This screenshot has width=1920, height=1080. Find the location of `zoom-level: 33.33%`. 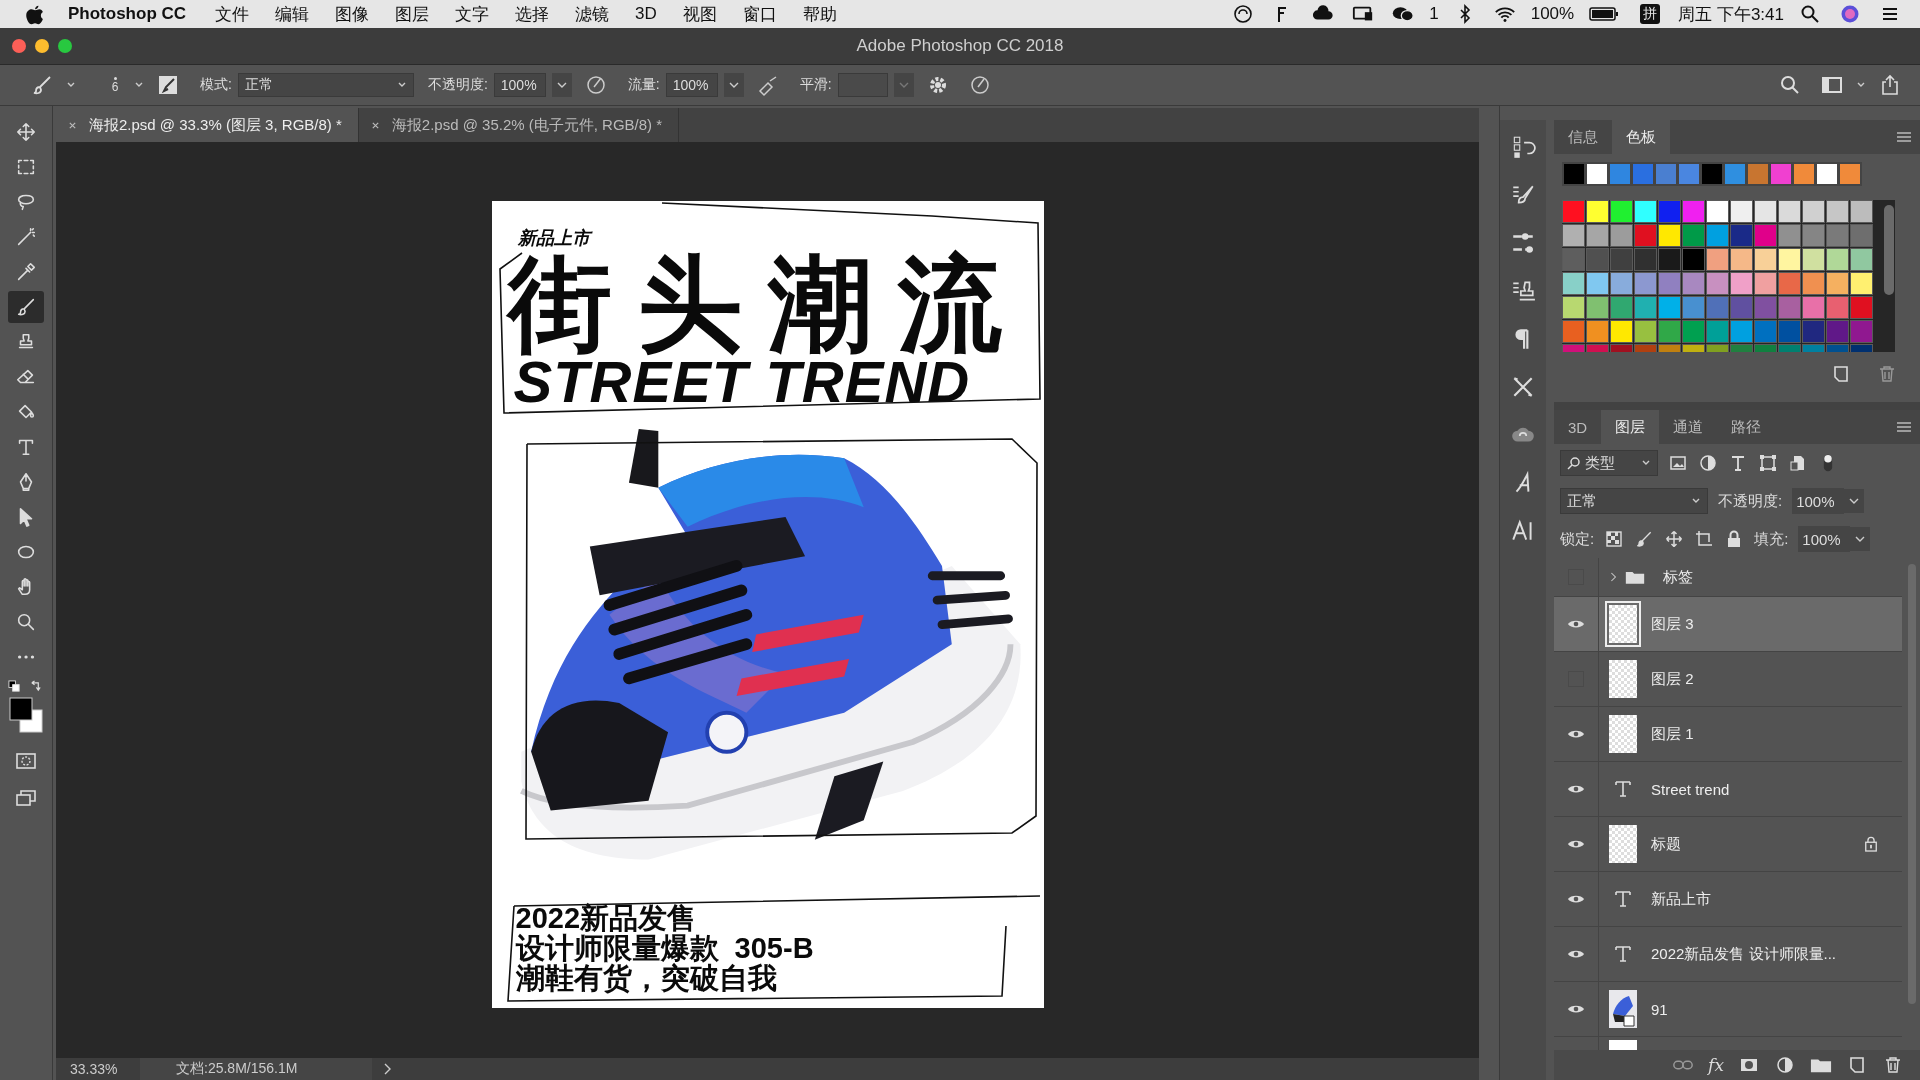

zoom-level: 33.33% is located at coordinates (98, 1069).